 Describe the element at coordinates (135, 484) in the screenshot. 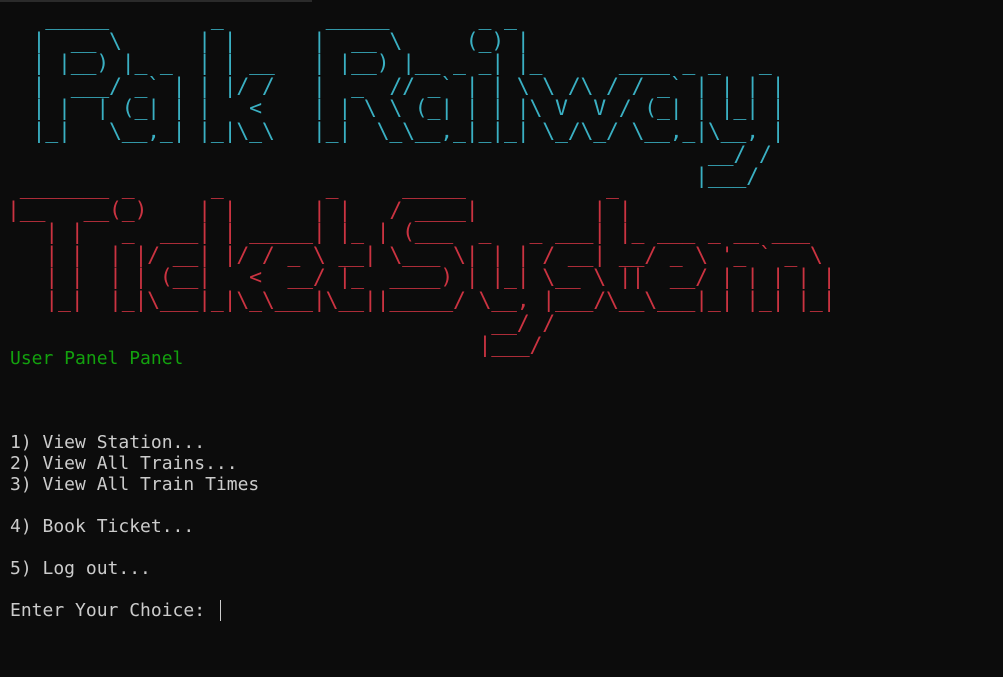

I see `menu-item-view-train-times: 3) View All Train Times` at that location.